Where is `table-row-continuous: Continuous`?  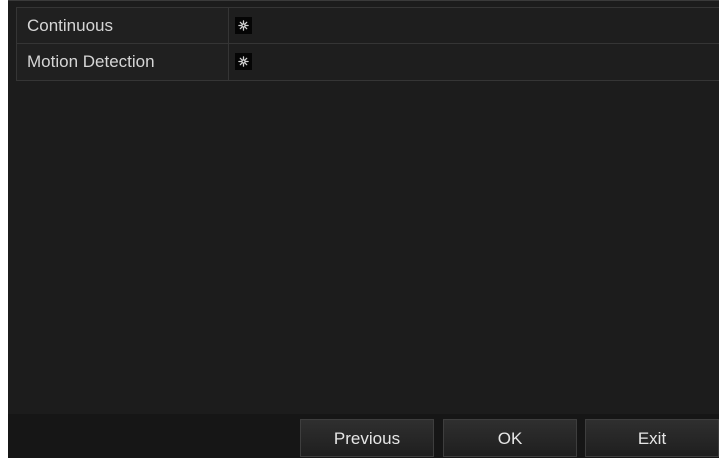
table-row-continuous: Continuous is located at coordinates (367, 25).